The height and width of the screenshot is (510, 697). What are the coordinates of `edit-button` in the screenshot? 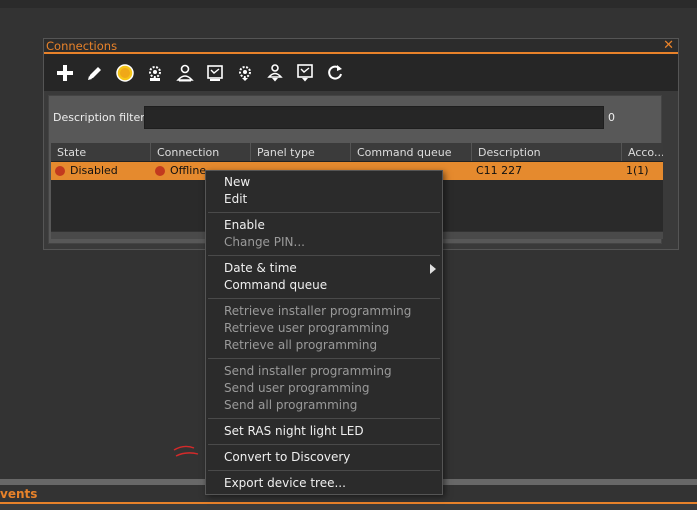 It's located at (95, 73).